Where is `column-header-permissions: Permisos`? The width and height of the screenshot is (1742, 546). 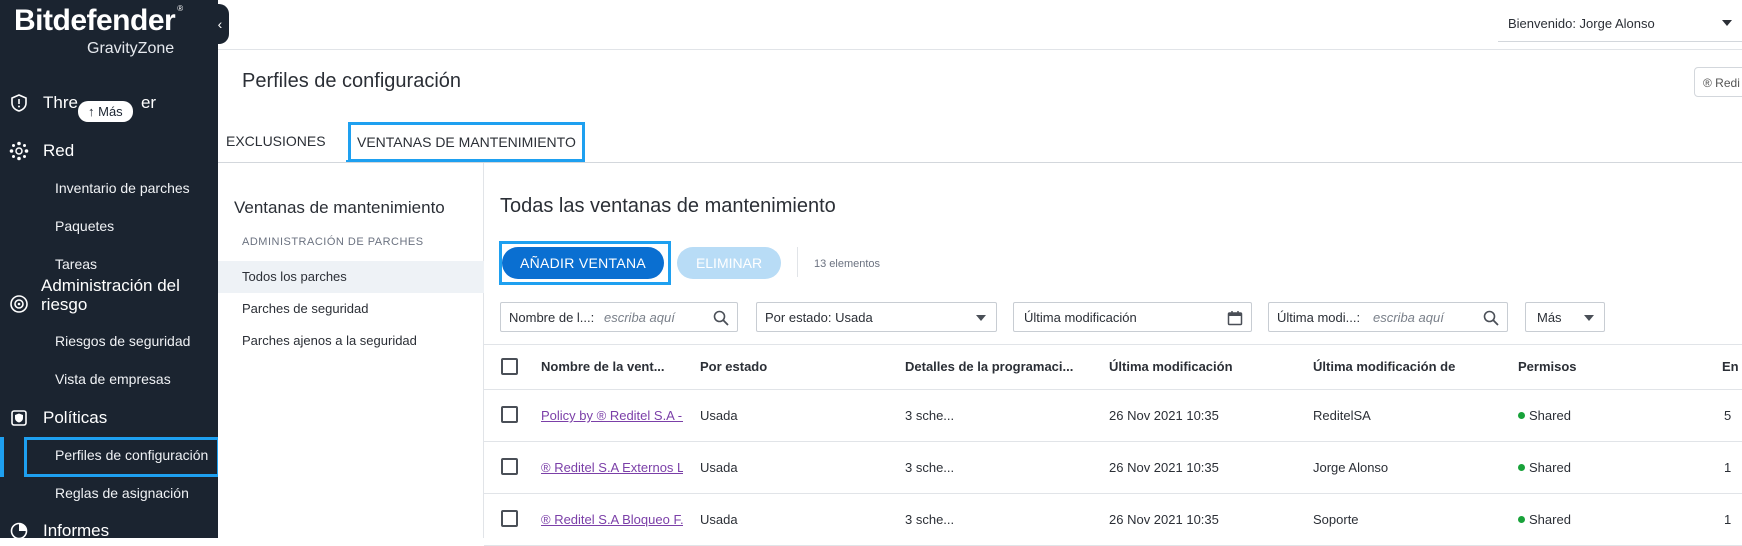 column-header-permissions: Permisos is located at coordinates (1547, 366).